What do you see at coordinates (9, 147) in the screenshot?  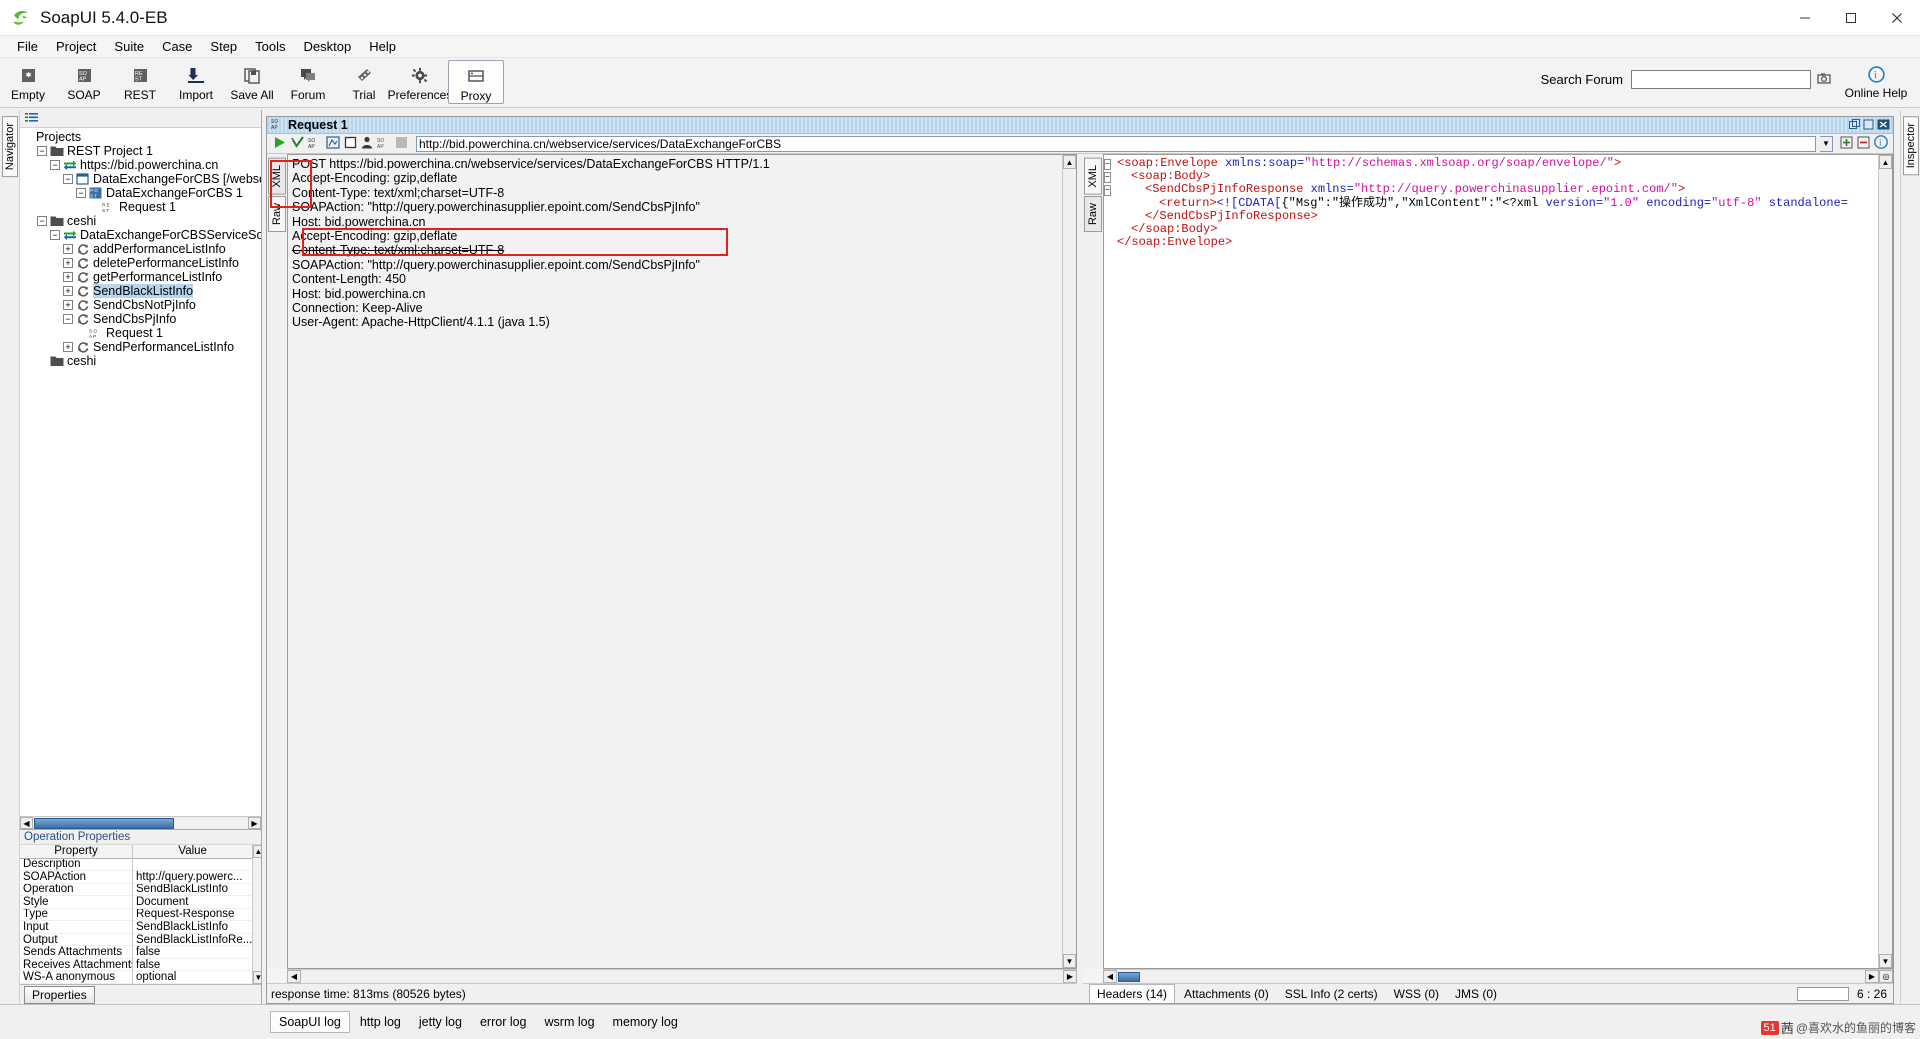 I see `navigator-vertical-tab: Navigator` at bounding box center [9, 147].